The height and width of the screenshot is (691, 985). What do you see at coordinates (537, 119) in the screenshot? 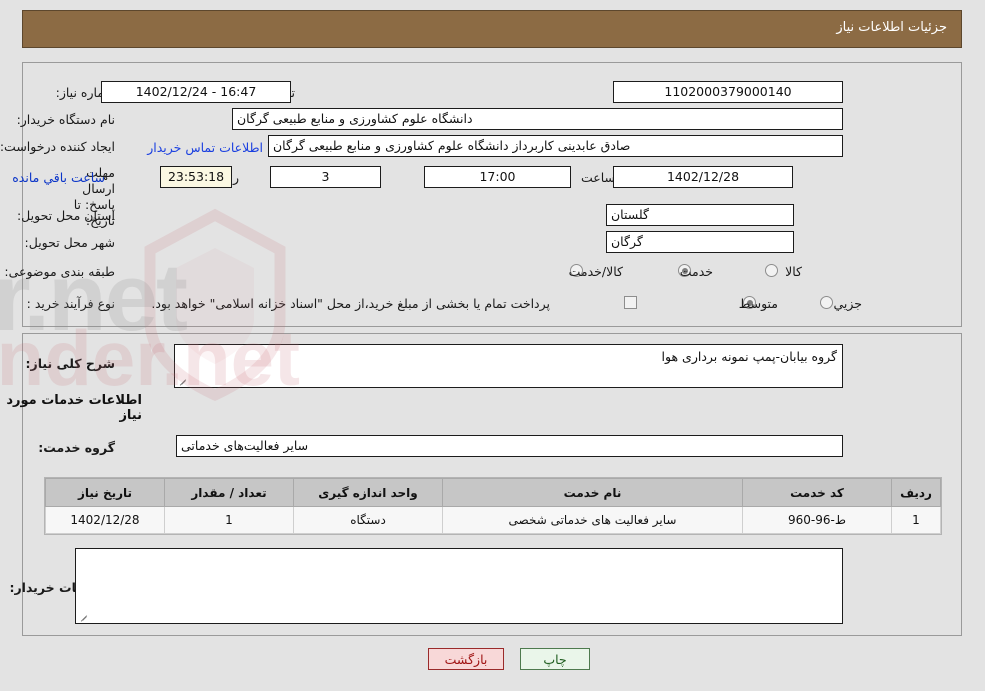
I see `buyer-org-field: دانشگاه علوم کشاورزی و منابع طبیعی گرگان` at bounding box center [537, 119].